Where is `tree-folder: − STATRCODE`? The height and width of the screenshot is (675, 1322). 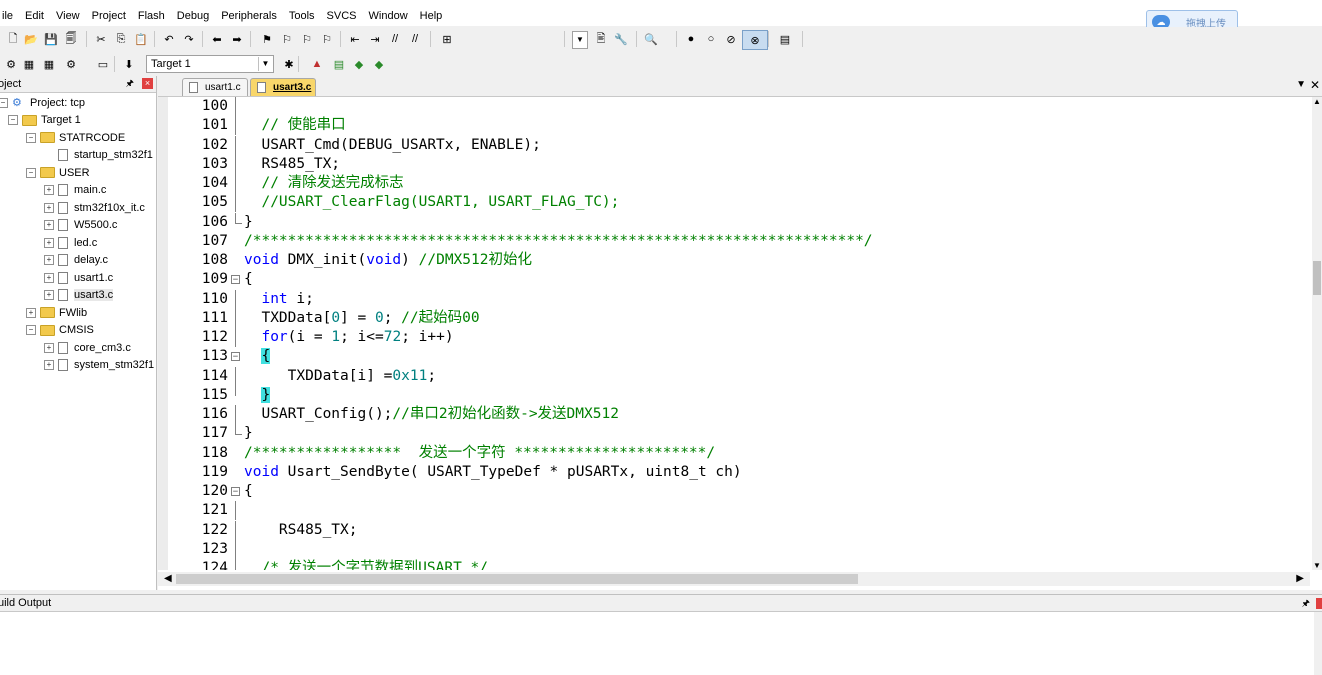 tree-folder: − STATRCODE is located at coordinates (75, 137).